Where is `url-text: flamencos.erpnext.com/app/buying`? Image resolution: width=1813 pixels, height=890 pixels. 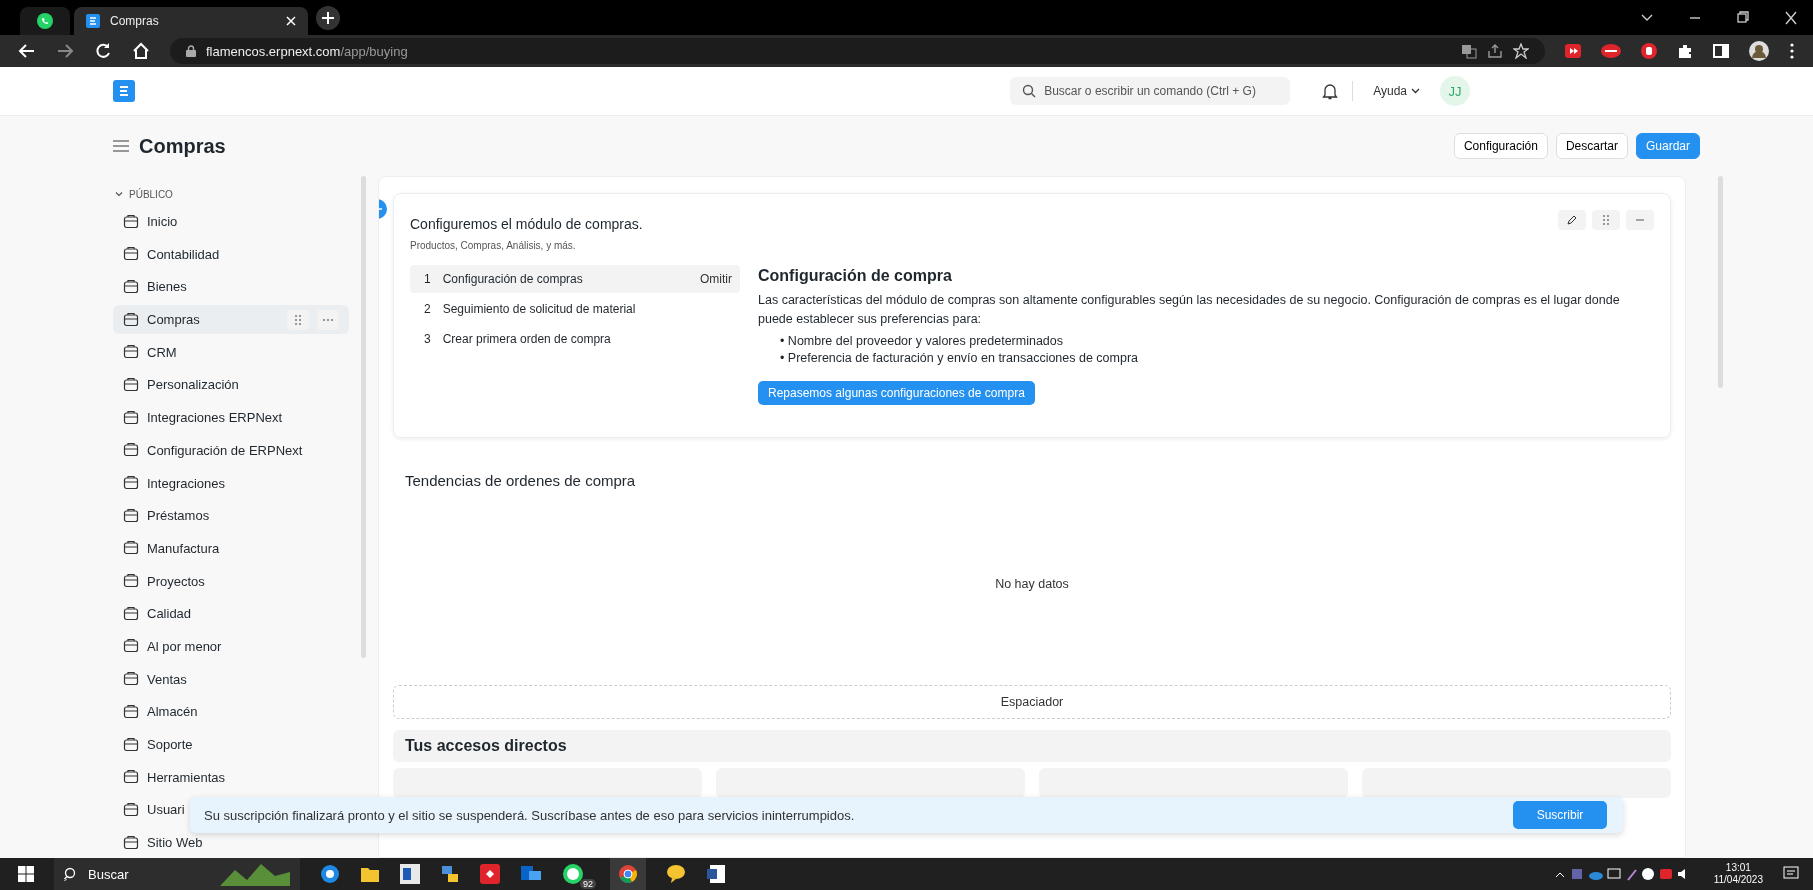
url-text: flamencos.erpnext.com/app/buying is located at coordinates (307, 51).